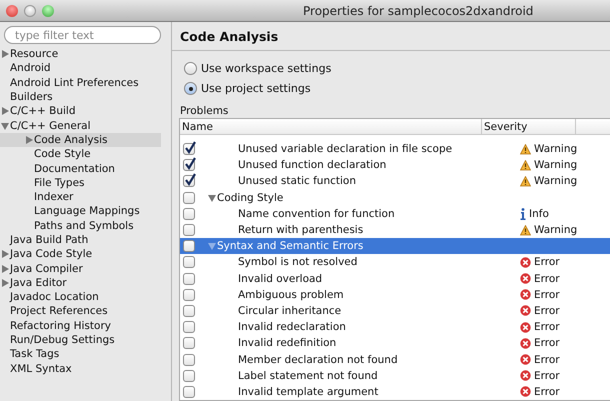  I want to click on filter-field: type filter text, so click(82, 35).